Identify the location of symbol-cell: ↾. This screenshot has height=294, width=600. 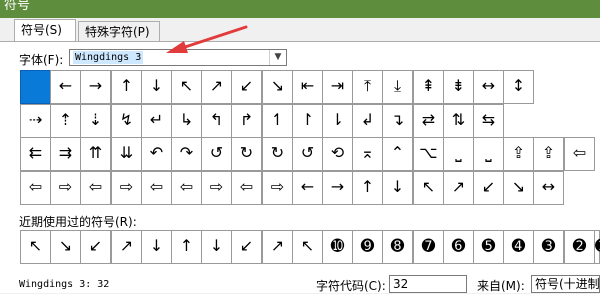
(307, 121).